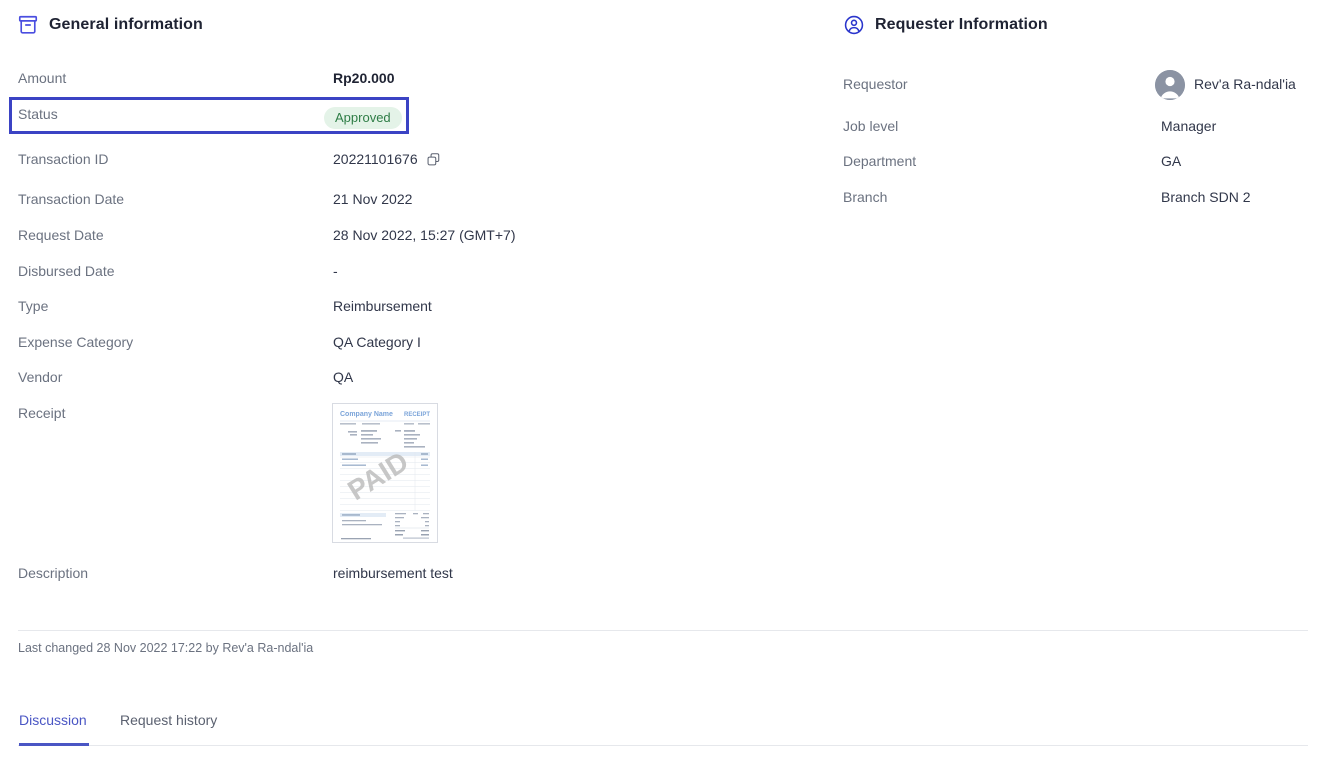  I want to click on field-label-job-level: Job level, so click(871, 126).